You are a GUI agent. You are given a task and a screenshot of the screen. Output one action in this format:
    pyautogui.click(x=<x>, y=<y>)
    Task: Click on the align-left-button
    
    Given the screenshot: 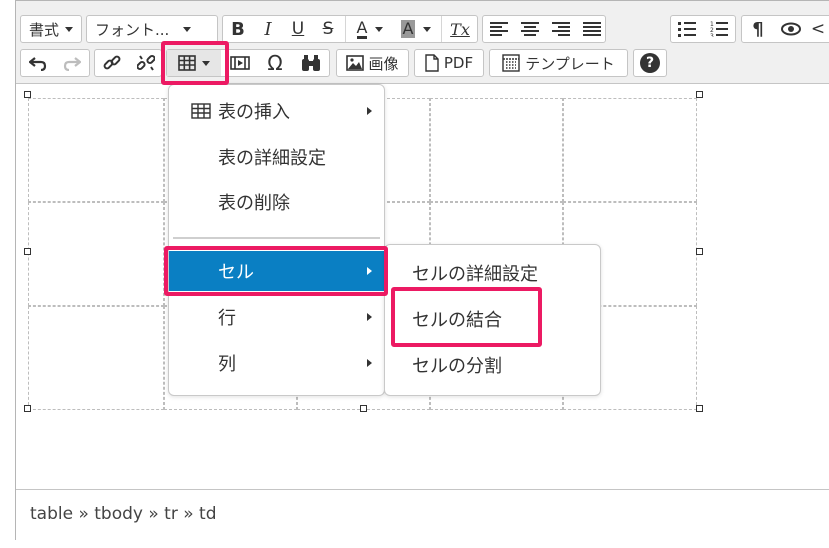 What is the action you would take?
    pyautogui.click(x=498, y=29)
    